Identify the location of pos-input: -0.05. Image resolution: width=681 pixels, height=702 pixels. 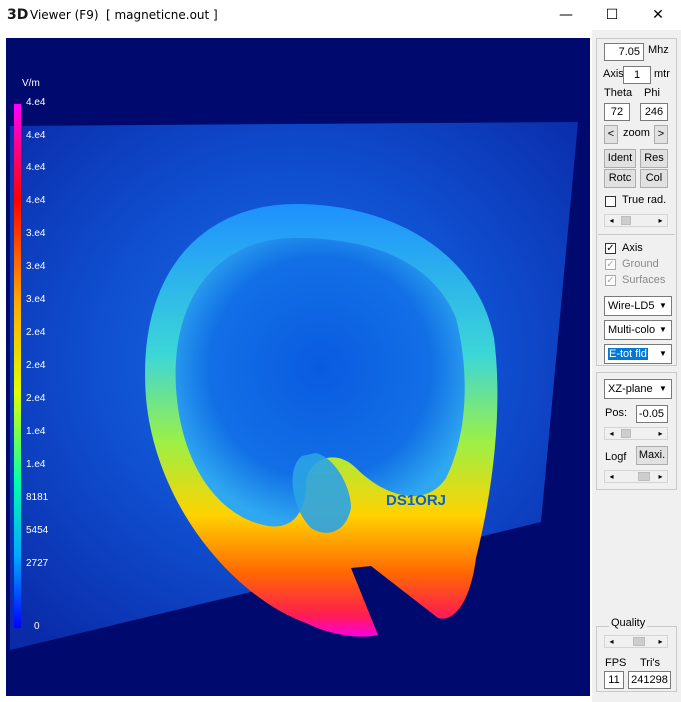
(652, 414).